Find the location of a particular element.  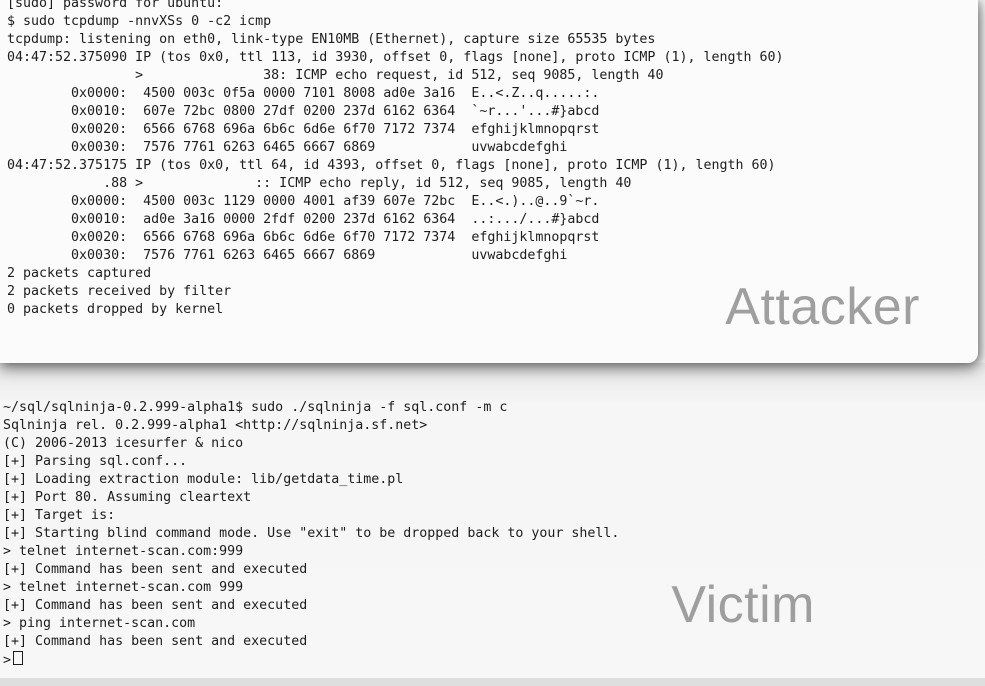

terminal-line: [+] Port 80. Assuming cleartext is located at coordinates (127, 497).